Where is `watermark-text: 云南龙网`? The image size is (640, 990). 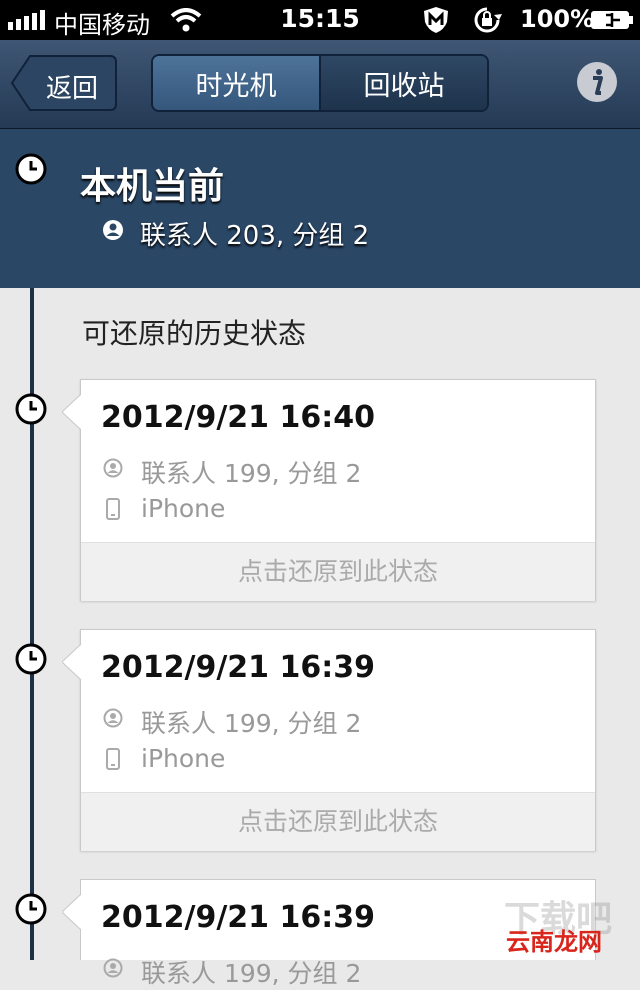 watermark-text: 云南龙网 is located at coordinates (554, 942).